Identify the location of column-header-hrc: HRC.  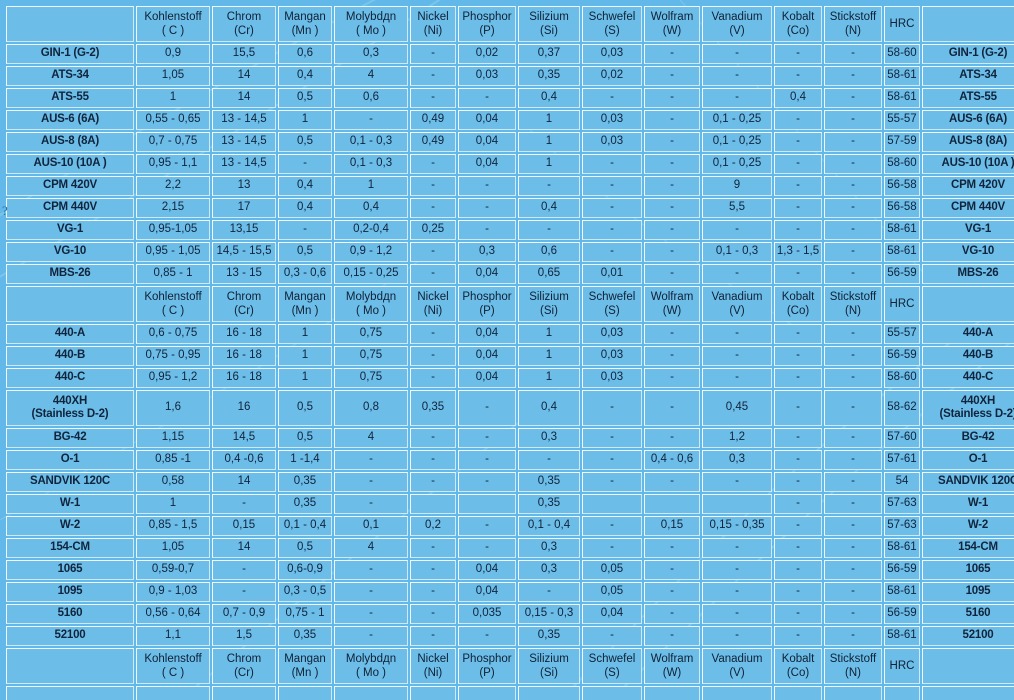
(902, 24).